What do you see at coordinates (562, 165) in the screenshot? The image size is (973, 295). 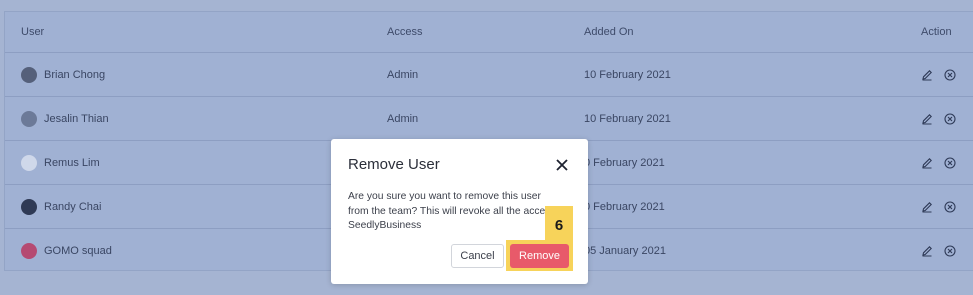 I see `close-icon` at bounding box center [562, 165].